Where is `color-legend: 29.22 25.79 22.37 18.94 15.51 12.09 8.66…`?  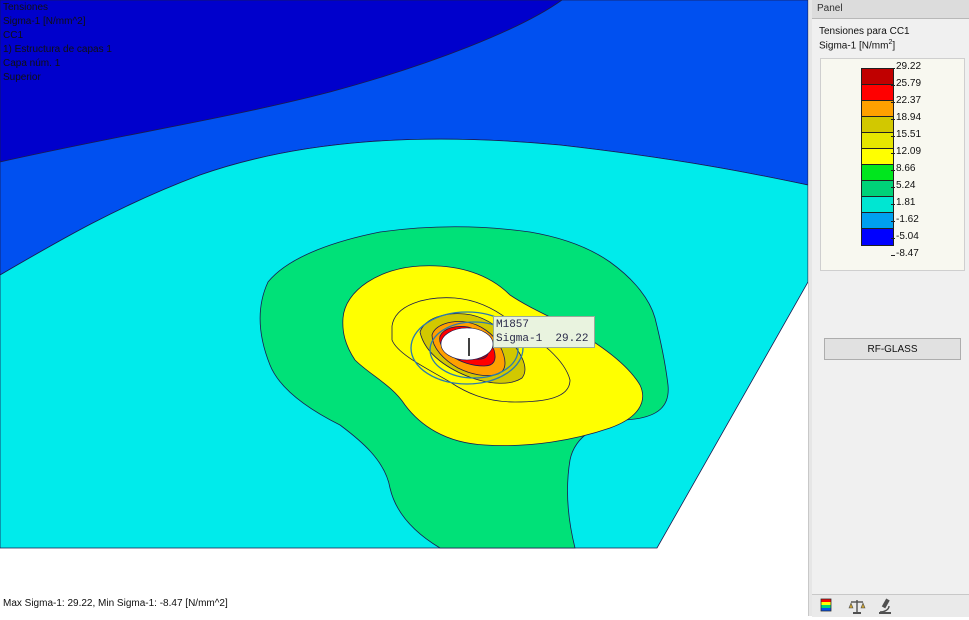 color-legend: 29.22 25.79 22.37 18.94 15.51 12.09 8.66… is located at coordinates (892, 164).